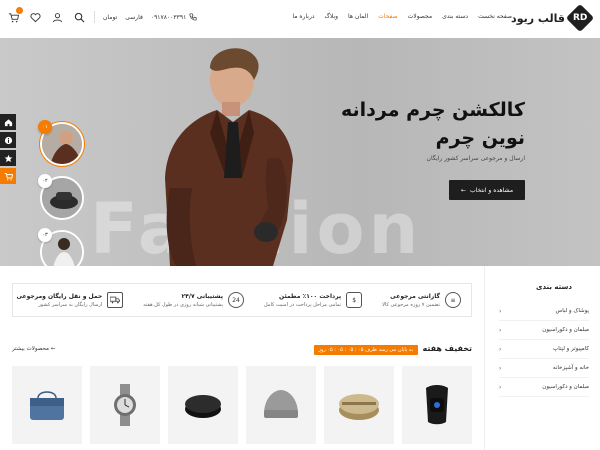  Describe the element at coordinates (332, 16) in the screenshot. I see `nav-item-blog: وبلاگ` at that location.